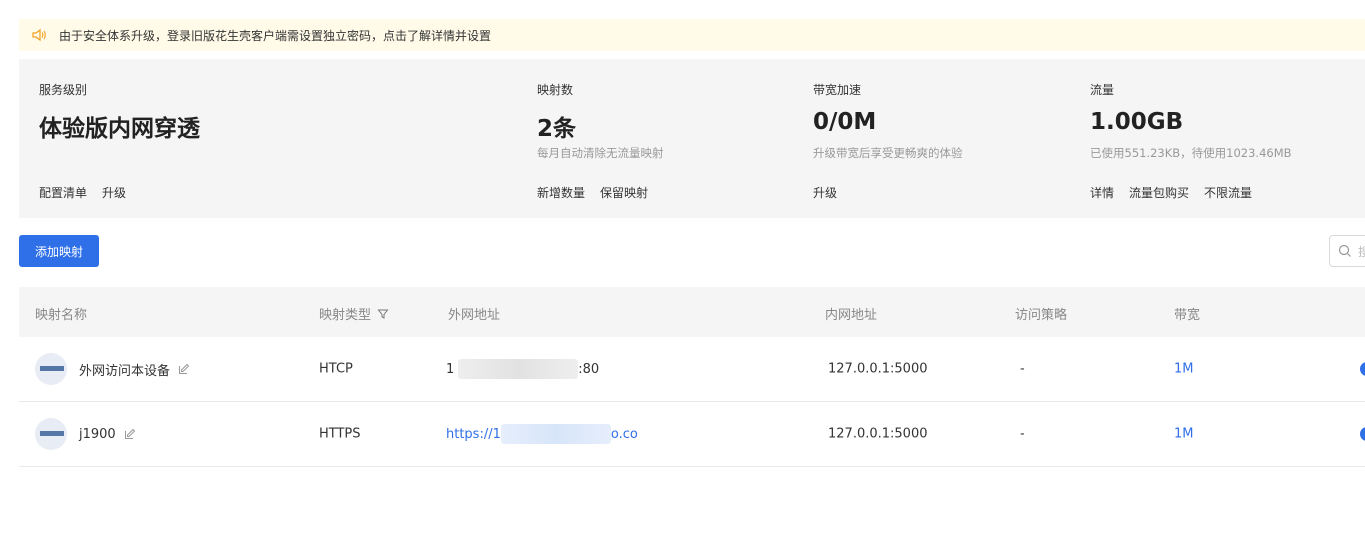 This screenshot has height=546, width=1365. Describe the element at coordinates (1102, 192) in the screenshot. I see `traffic-details-link: 详情` at that location.